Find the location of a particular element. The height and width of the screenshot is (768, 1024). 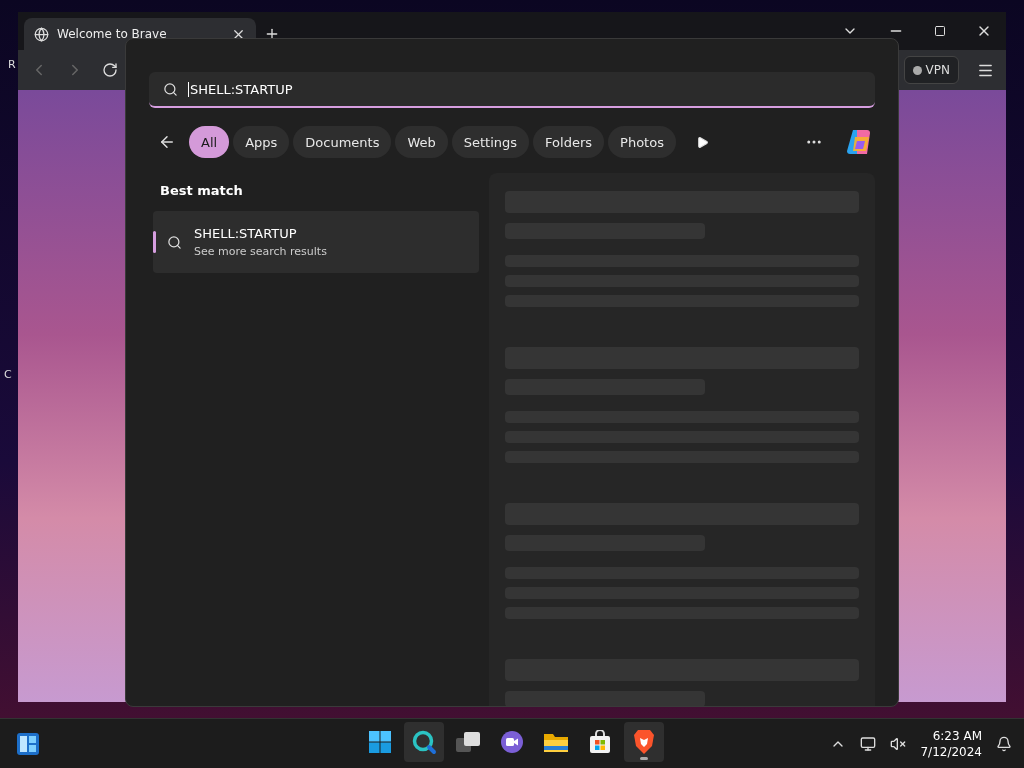

bell-icon is located at coordinates (1004, 744).